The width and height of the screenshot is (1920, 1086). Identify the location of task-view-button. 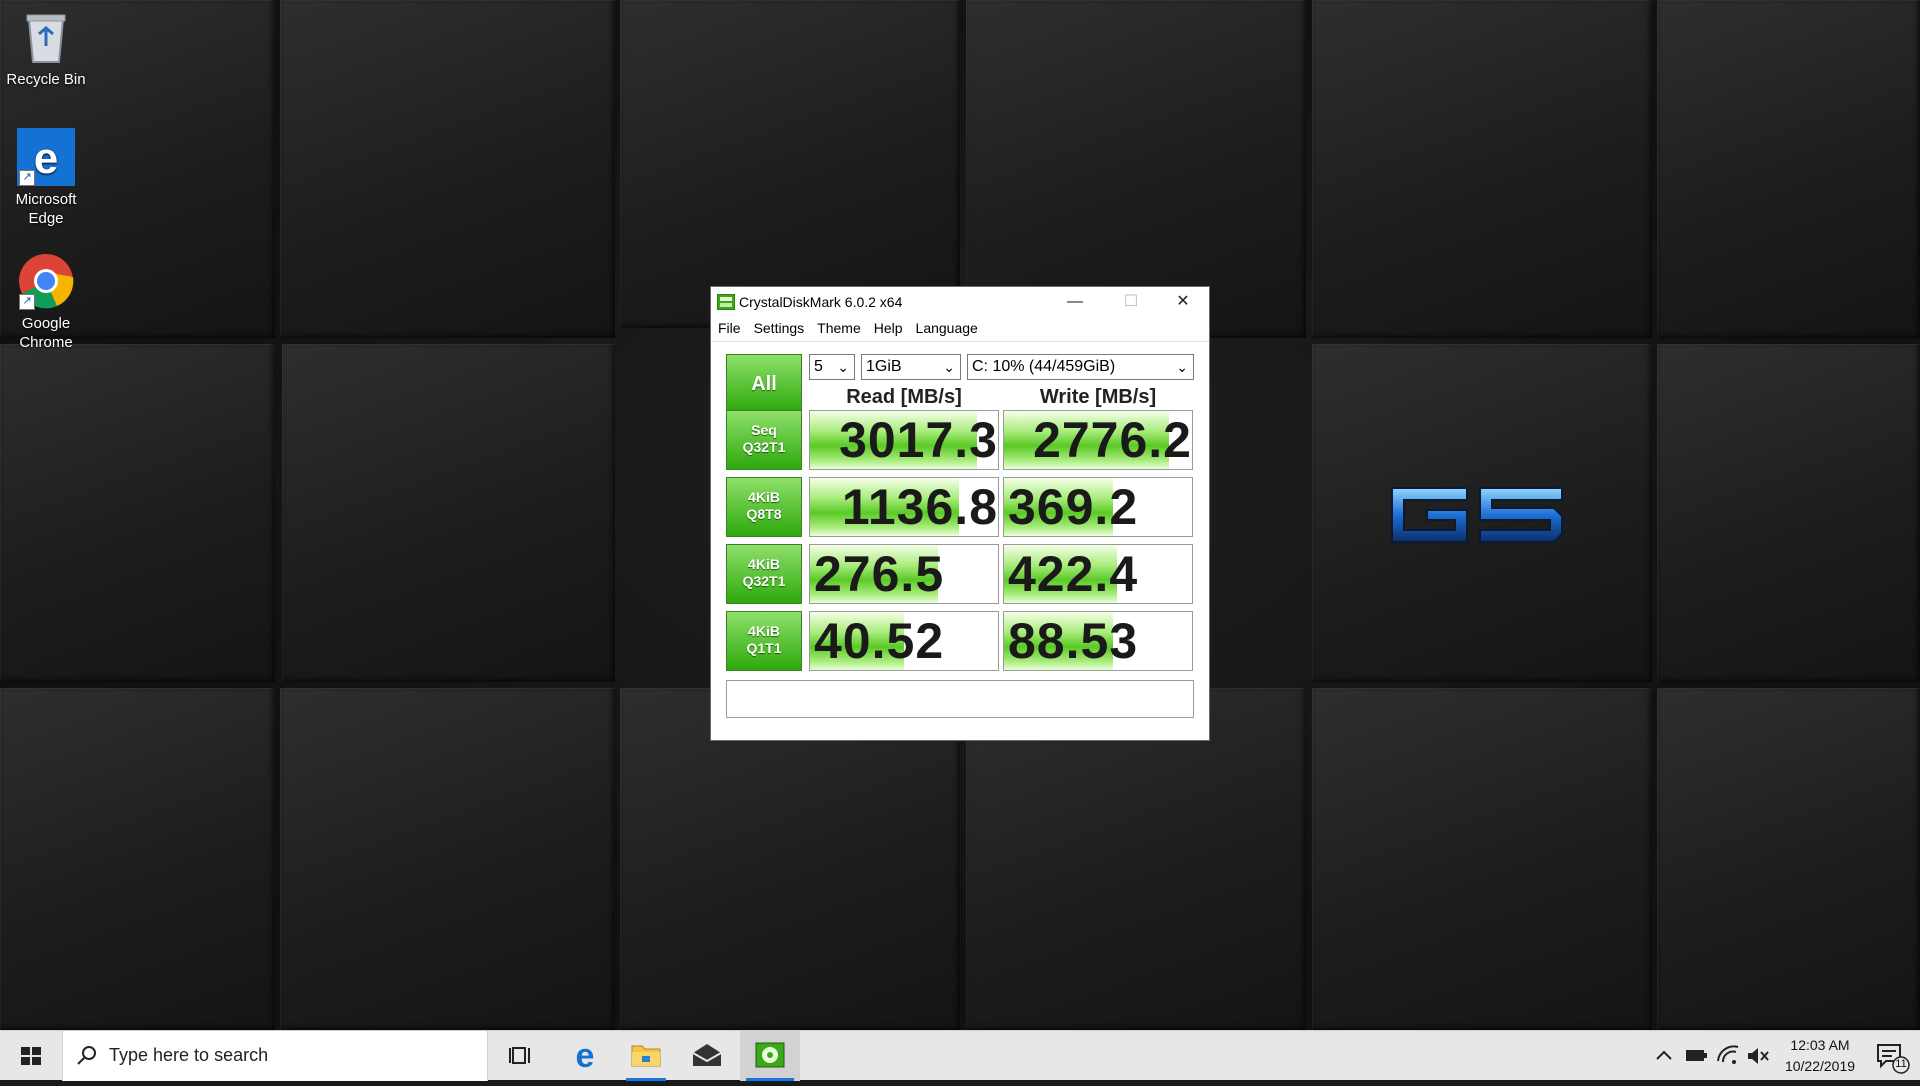
(521, 1056).